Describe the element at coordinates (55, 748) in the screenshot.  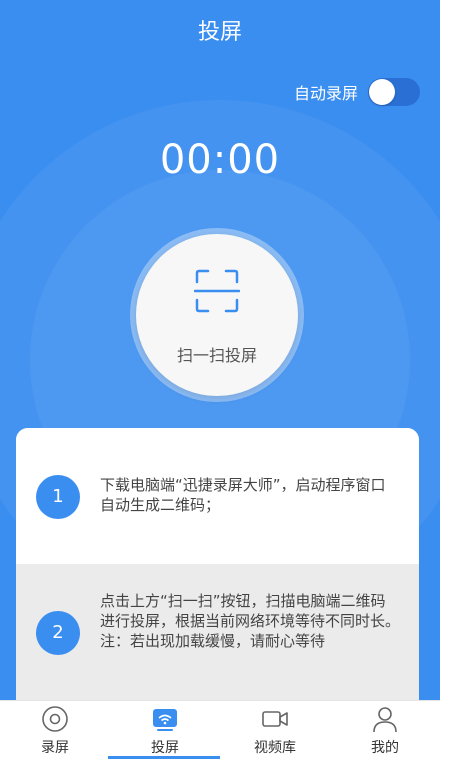
I see `tab-label: 录屏` at that location.